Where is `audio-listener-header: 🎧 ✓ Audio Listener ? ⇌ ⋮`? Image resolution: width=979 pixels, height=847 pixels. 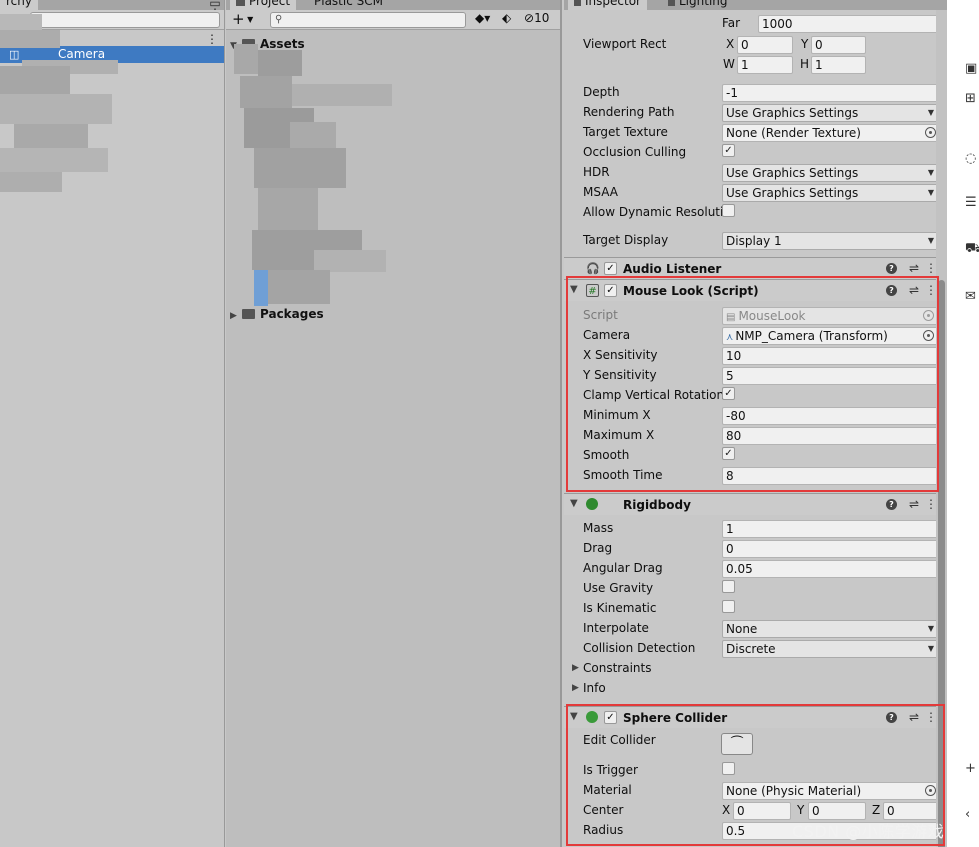
audio-listener-header: 🎧 ✓ Audio Listener ? ⇌ ⋮ is located at coordinates (755, 268).